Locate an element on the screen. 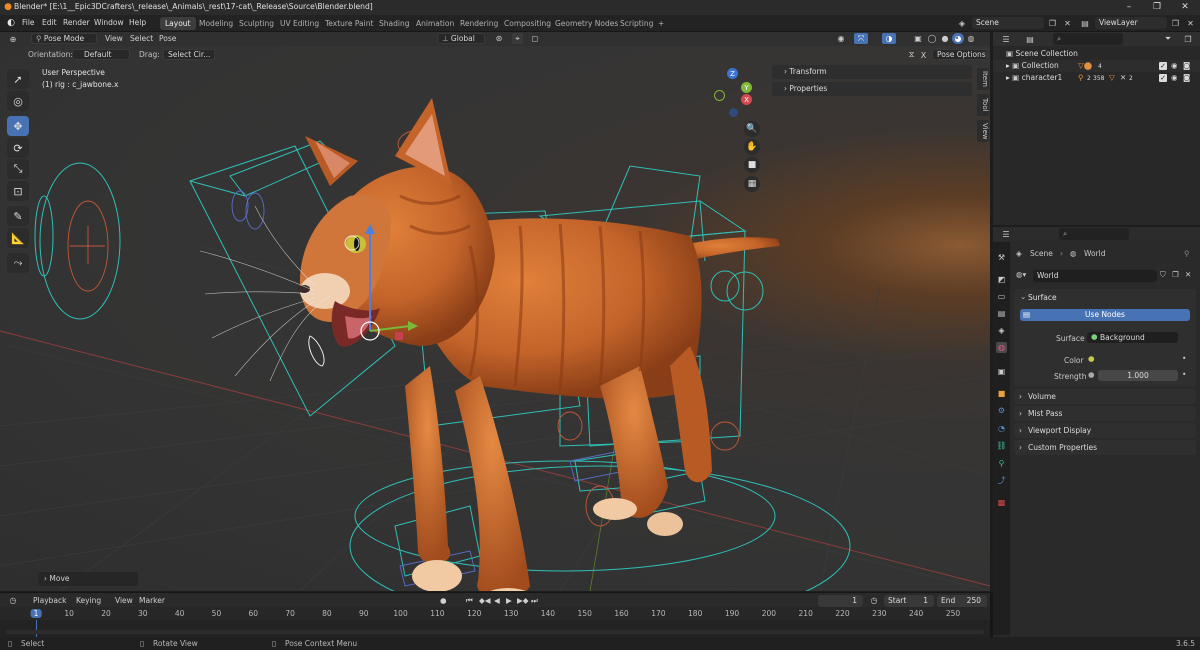  world-tab-icon: ◍ is located at coordinates (1001, 347).